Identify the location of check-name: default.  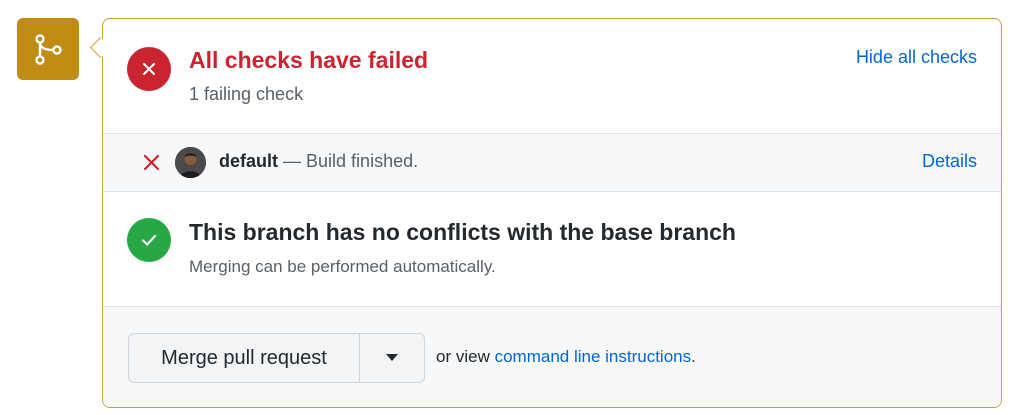
(249, 161).